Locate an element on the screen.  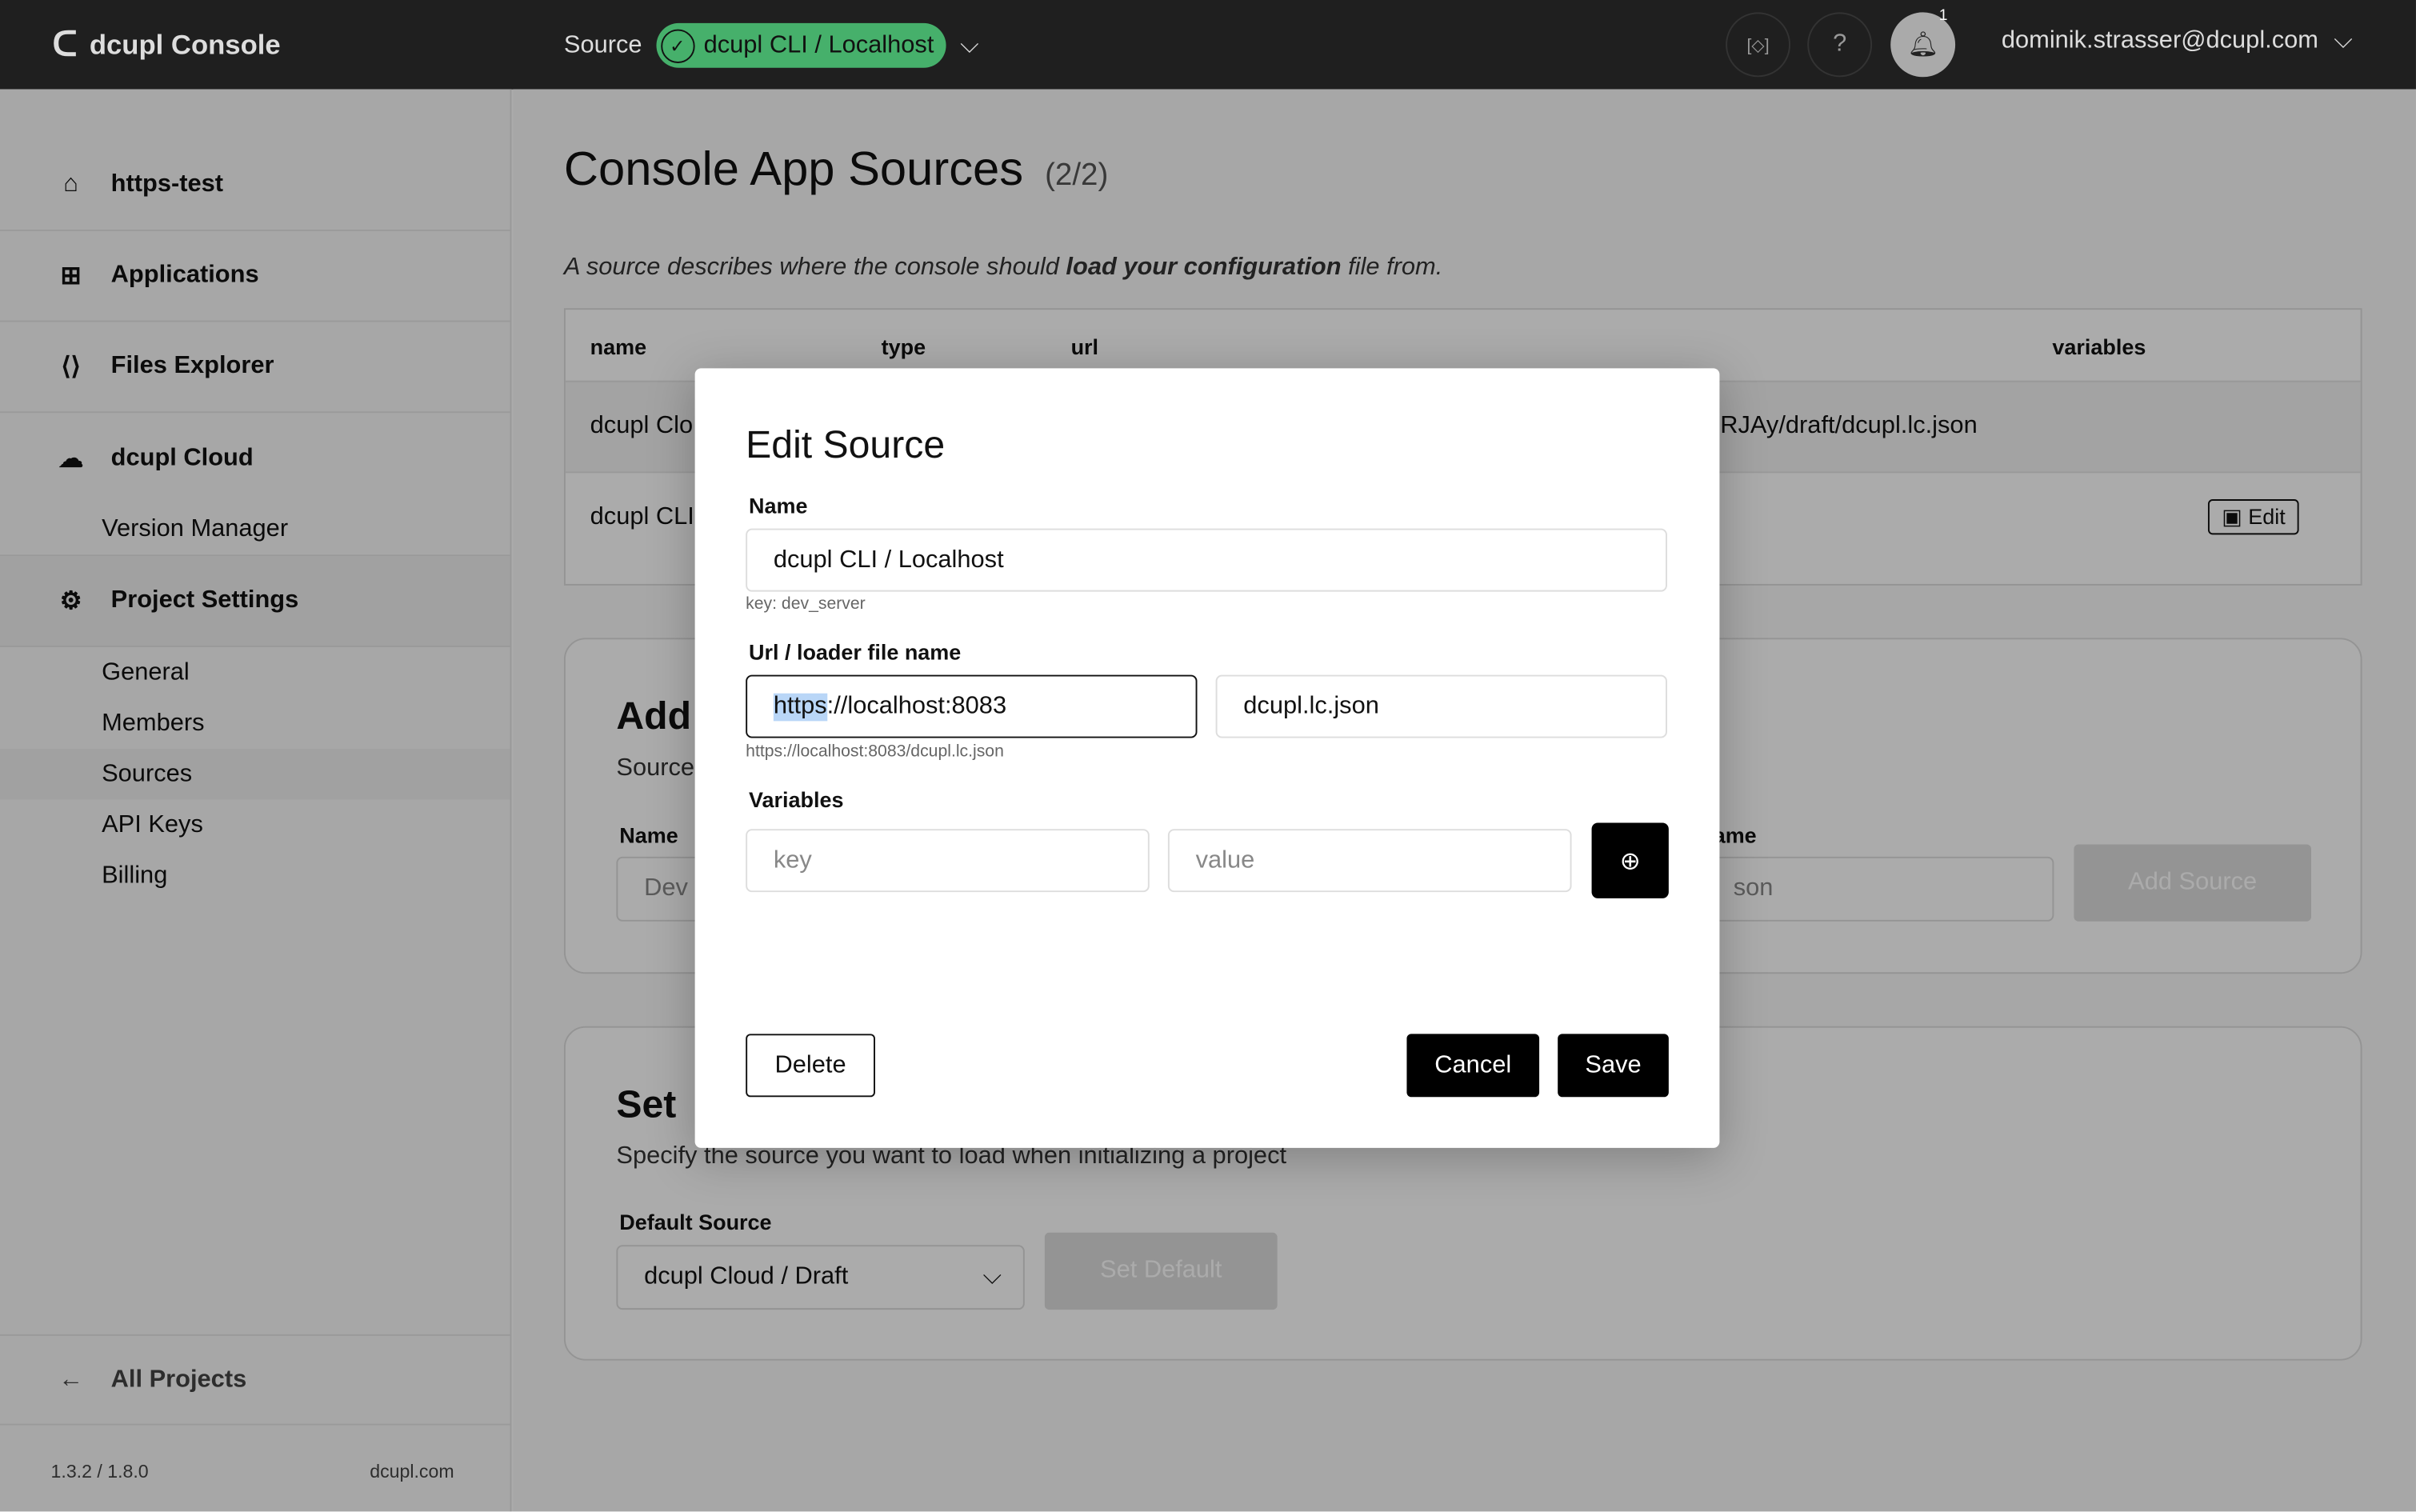
user-menu: dominik.strasser@dcupl.com ⌵ is located at coordinates (2177, 42).